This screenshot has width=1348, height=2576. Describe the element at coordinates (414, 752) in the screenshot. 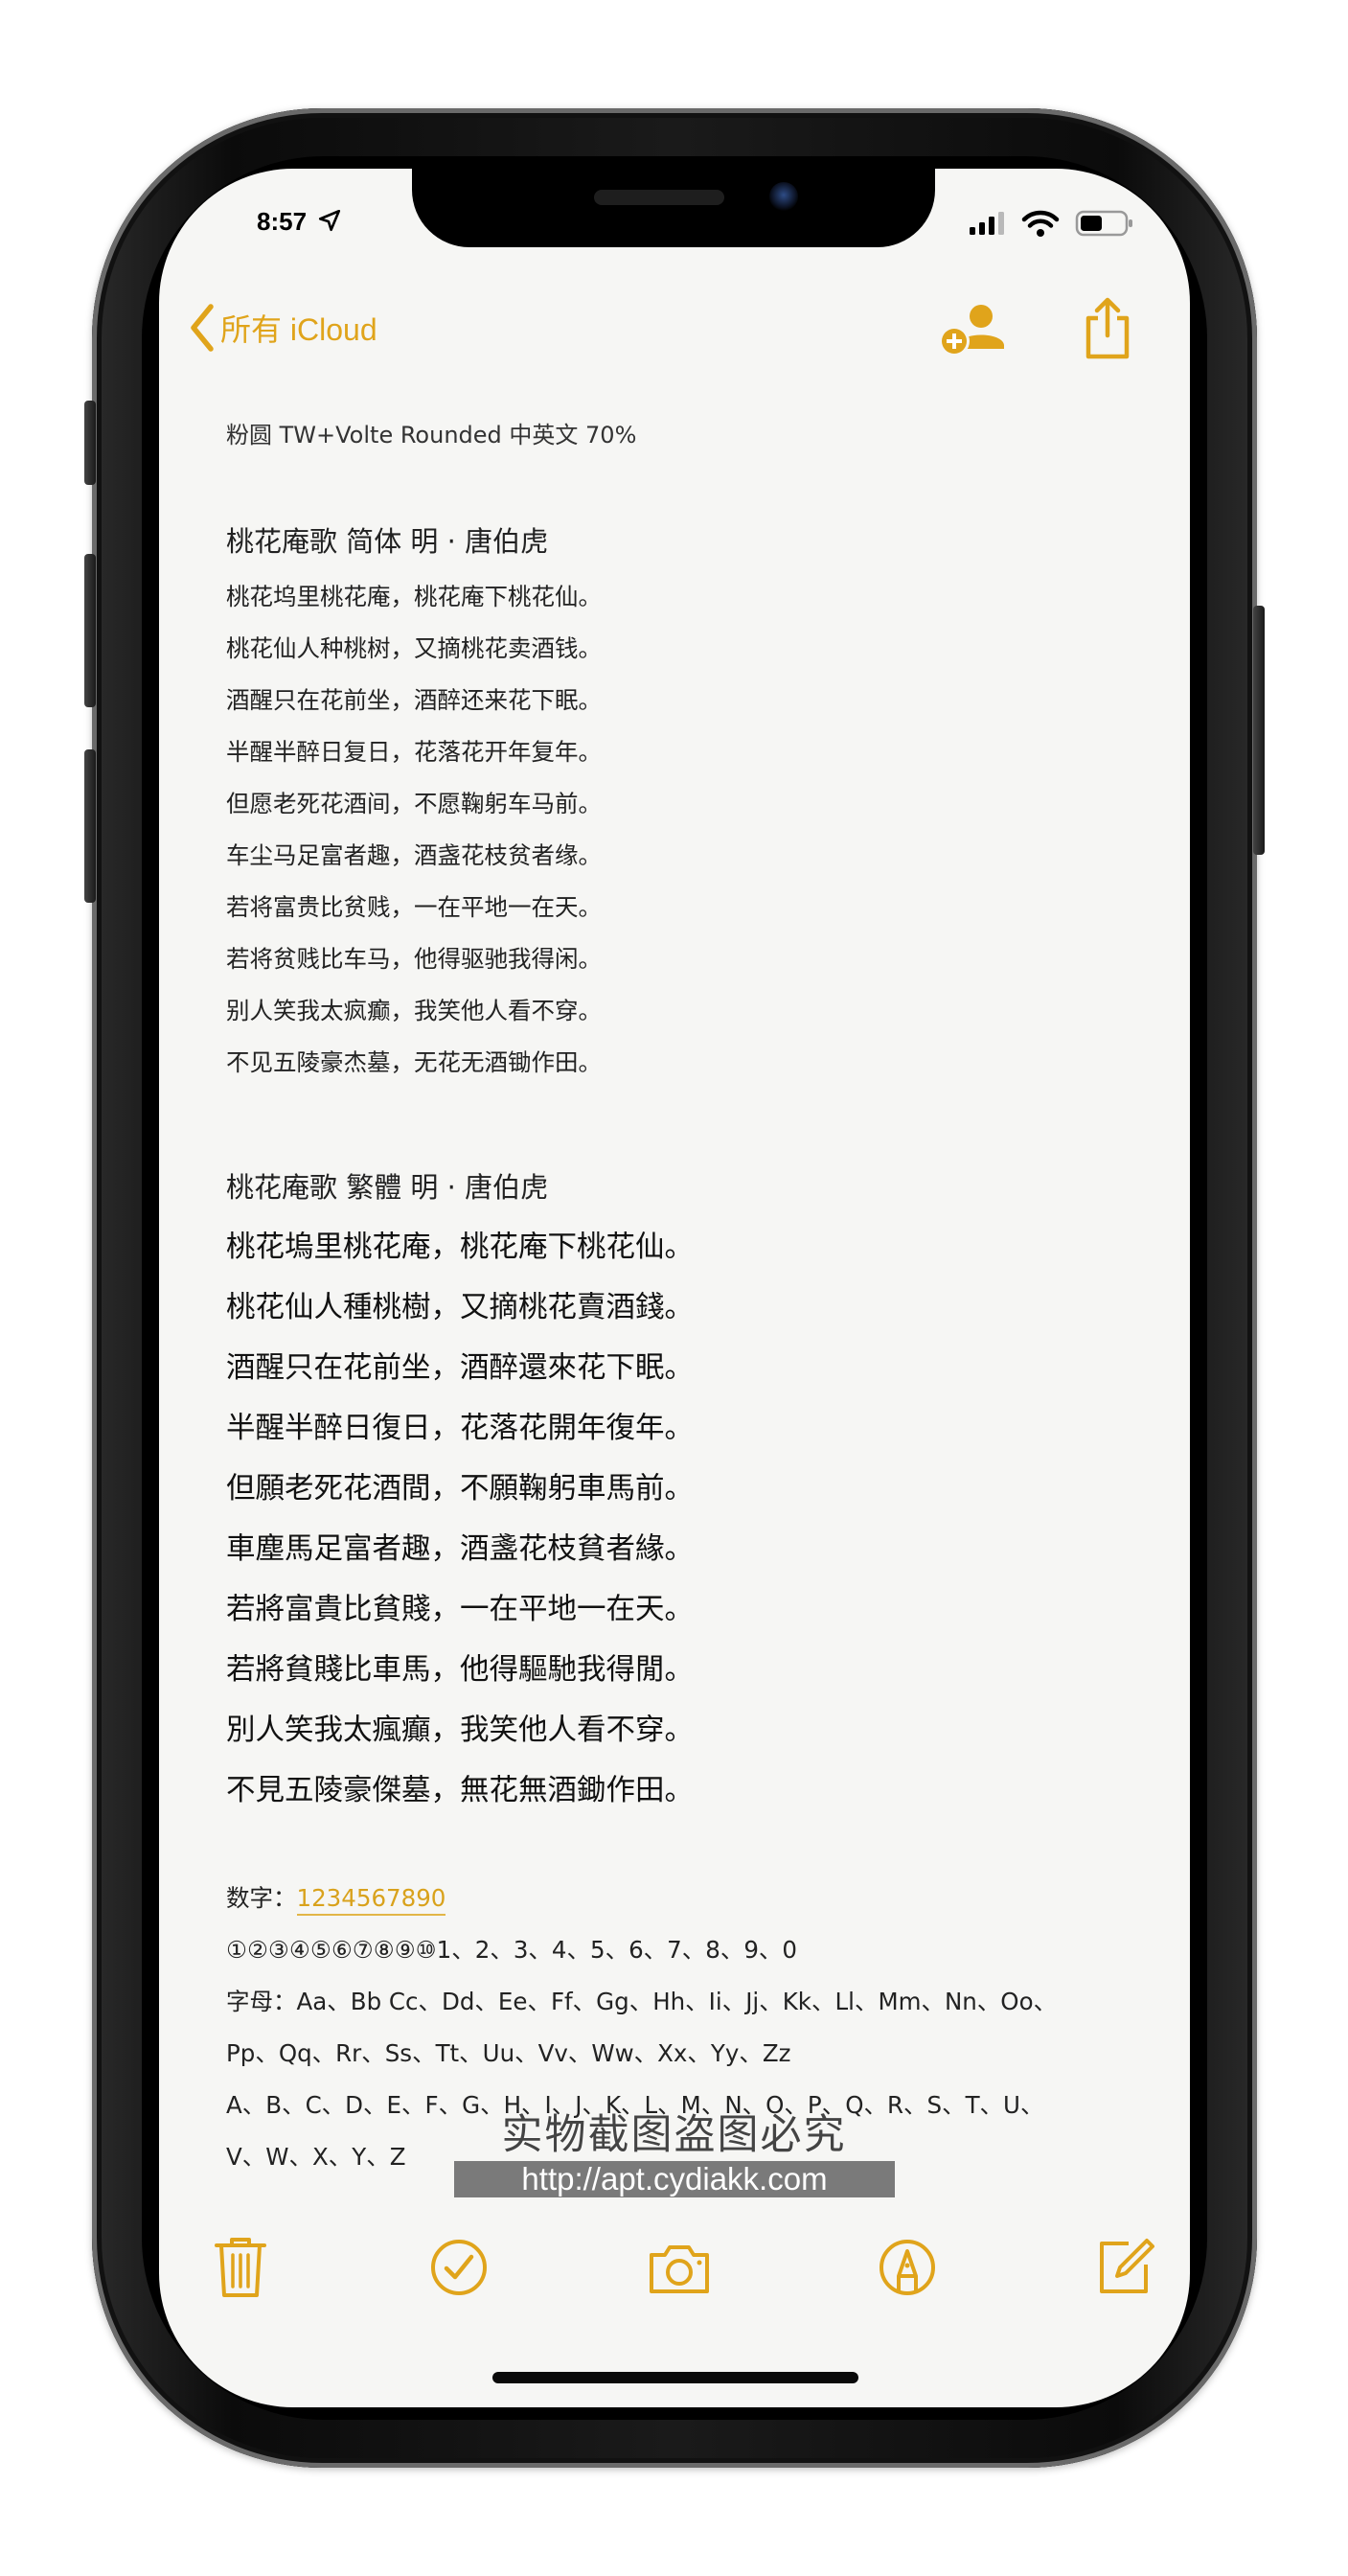

I see `poem-line-simplified: 半醒半醉日复日，花落花开年复年。` at that location.